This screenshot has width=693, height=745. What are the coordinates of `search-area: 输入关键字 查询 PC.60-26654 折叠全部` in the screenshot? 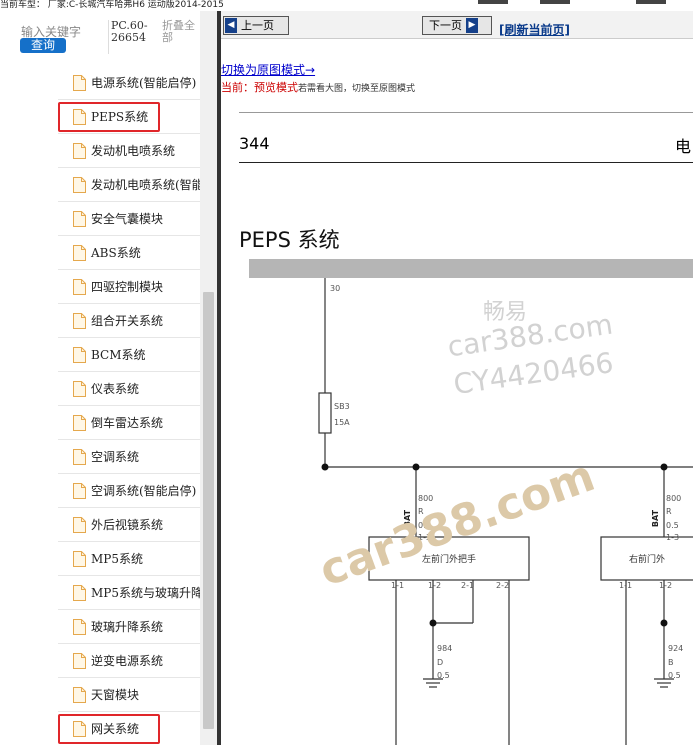 It's located at (108, 37).